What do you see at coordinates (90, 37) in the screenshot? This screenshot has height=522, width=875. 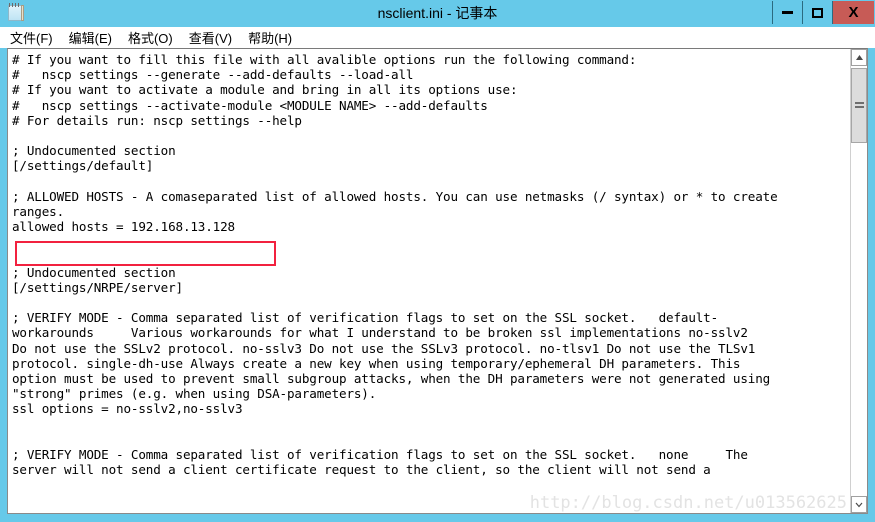 I see `menu-item-edit: 编辑(E)` at bounding box center [90, 37].